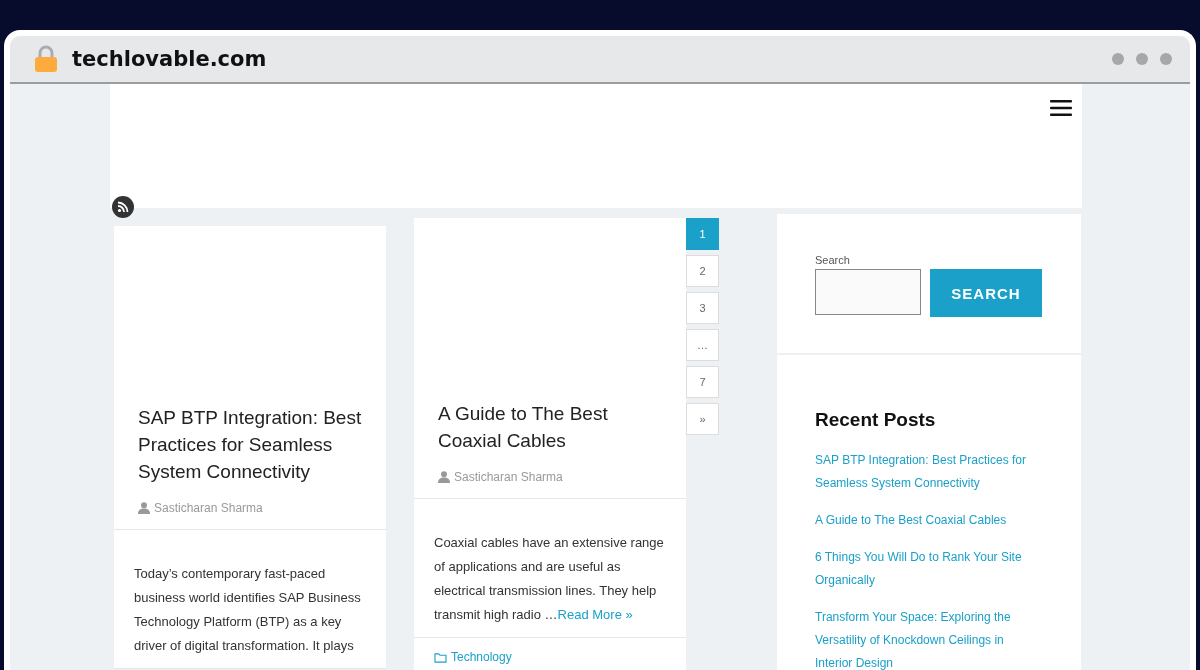 The image size is (1200, 670). Describe the element at coordinates (702, 419) in the screenshot. I see `page-button: »` at that location.